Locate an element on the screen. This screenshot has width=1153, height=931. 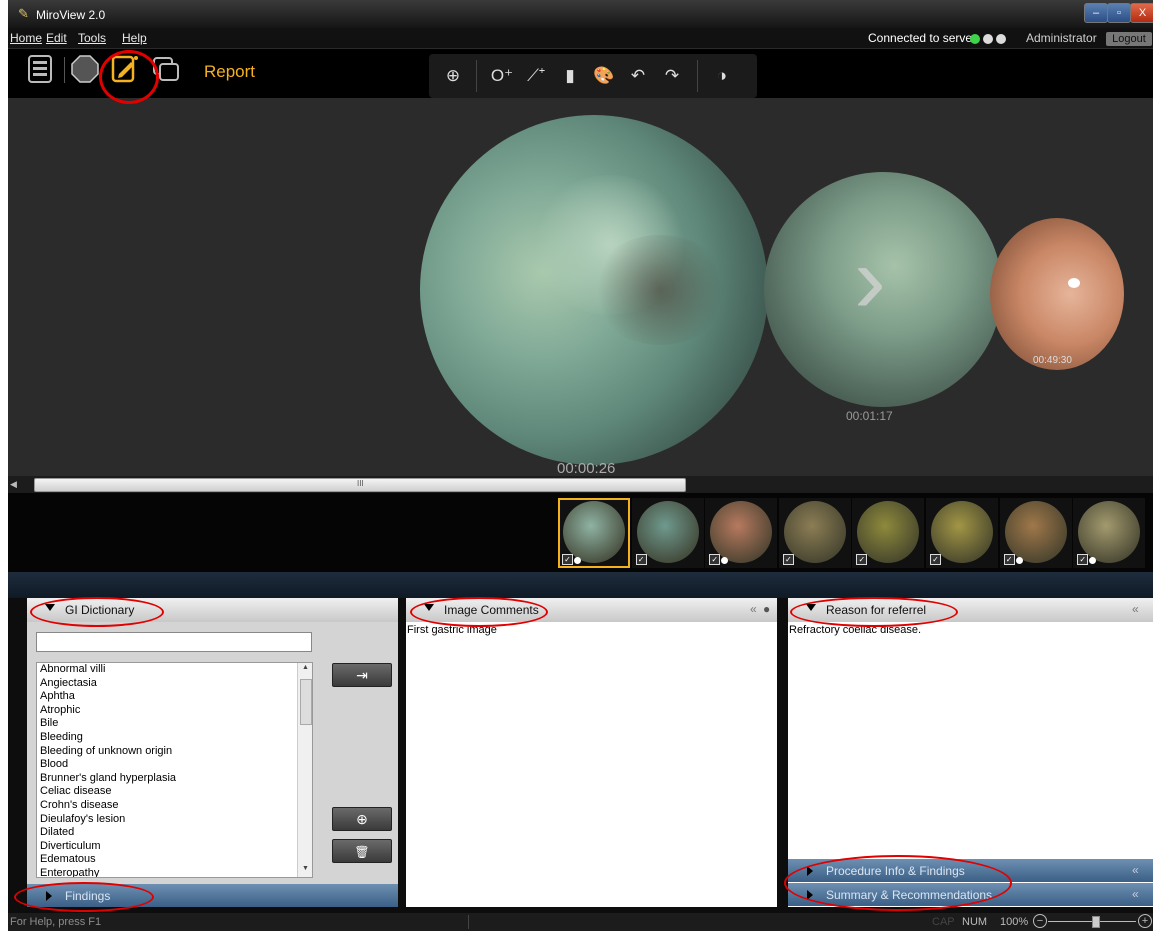
dictionary-search-input is located at coordinates (174, 642).